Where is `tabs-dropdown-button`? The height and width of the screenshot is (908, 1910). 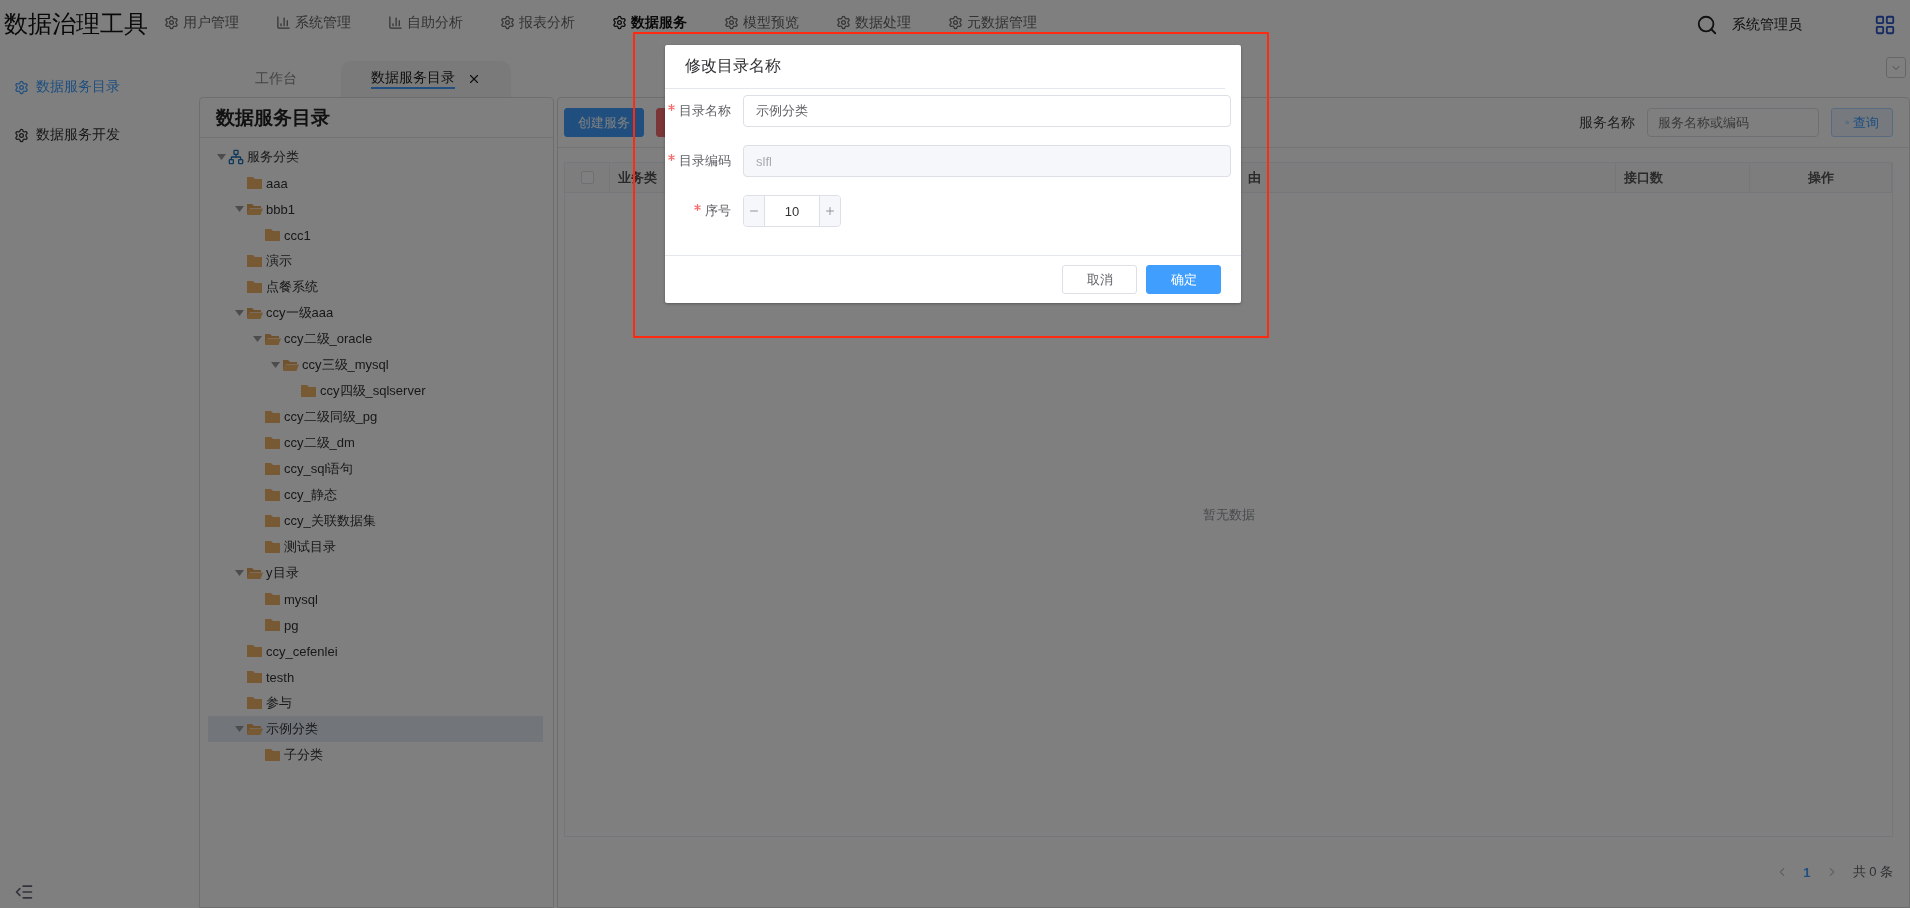 tabs-dropdown-button is located at coordinates (1896, 67).